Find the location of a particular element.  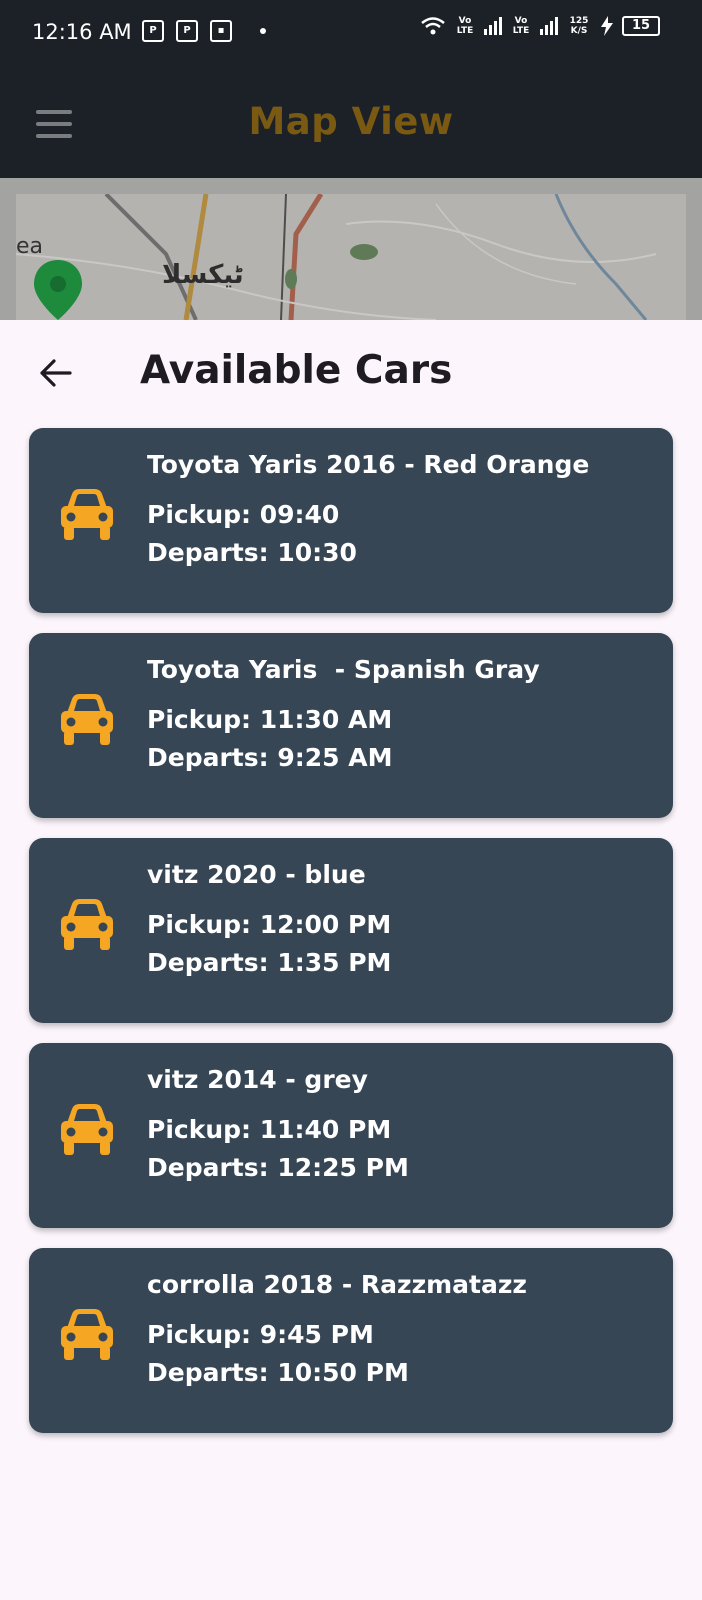

car-departure-time: Departs: 12:25 PM is located at coordinates (278, 1167).